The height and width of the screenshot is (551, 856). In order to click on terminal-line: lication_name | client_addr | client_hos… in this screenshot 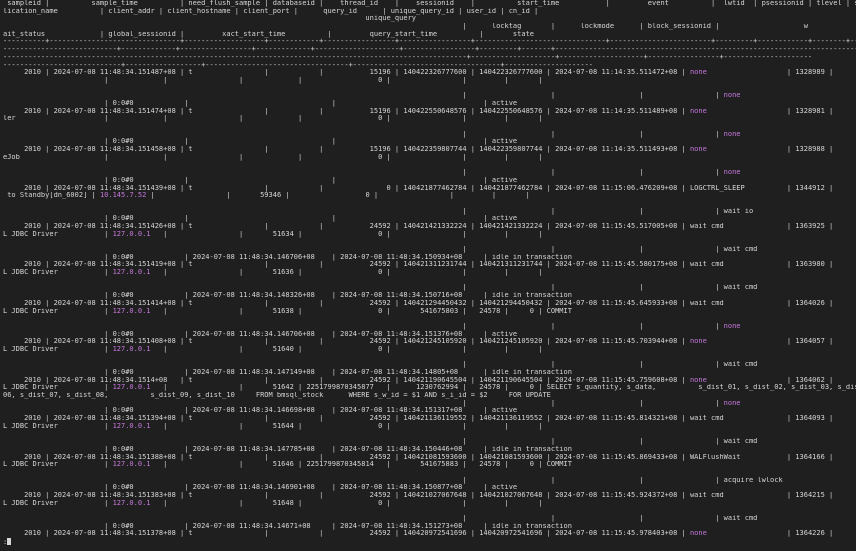, I will do `click(429, 12)`.